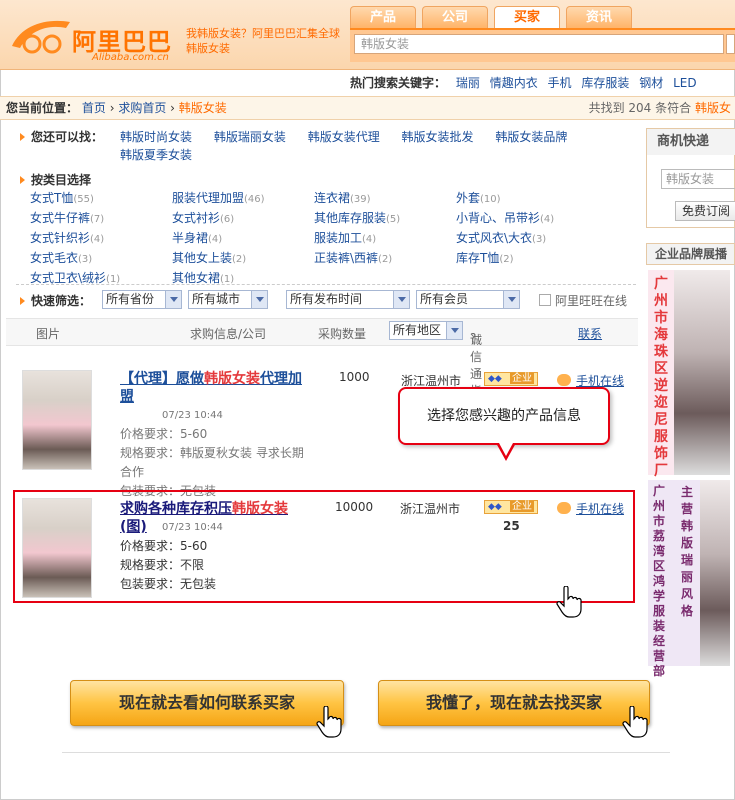  What do you see at coordinates (527, 199) in the screenshot?
I see `category-link: 外套(10)` at bounding box center [527, 199].